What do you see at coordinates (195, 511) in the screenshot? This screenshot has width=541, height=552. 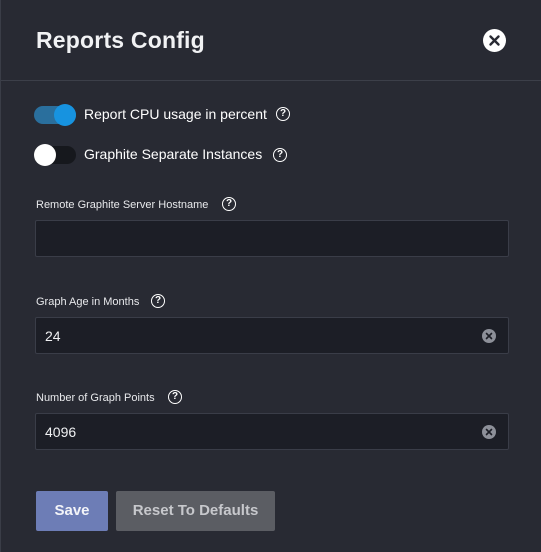 I see `reset-to-defaults-button: Reset To Defaults` at bounding box center [195, 511].